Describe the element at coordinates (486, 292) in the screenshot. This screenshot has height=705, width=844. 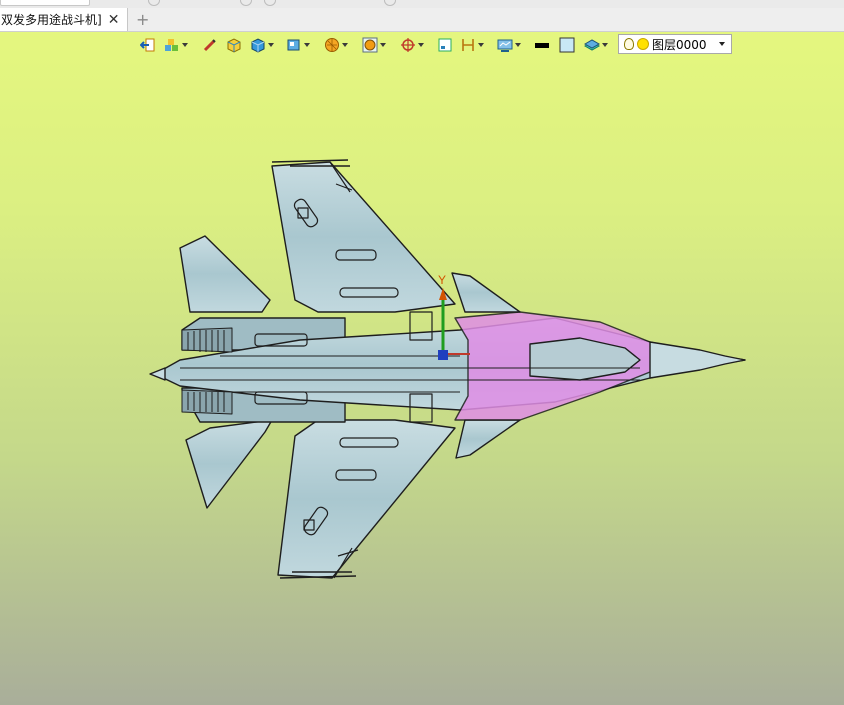
I see `upper-canard` at that location.